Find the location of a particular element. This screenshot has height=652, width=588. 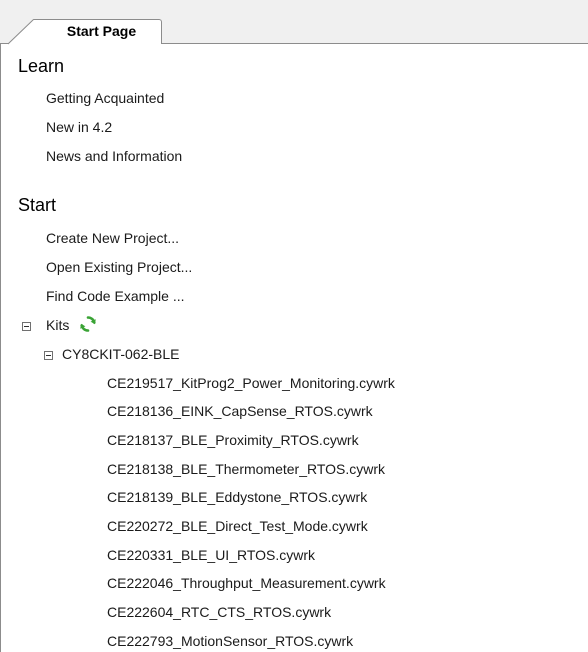

refresh-icon is located at coordinates (88, 324).